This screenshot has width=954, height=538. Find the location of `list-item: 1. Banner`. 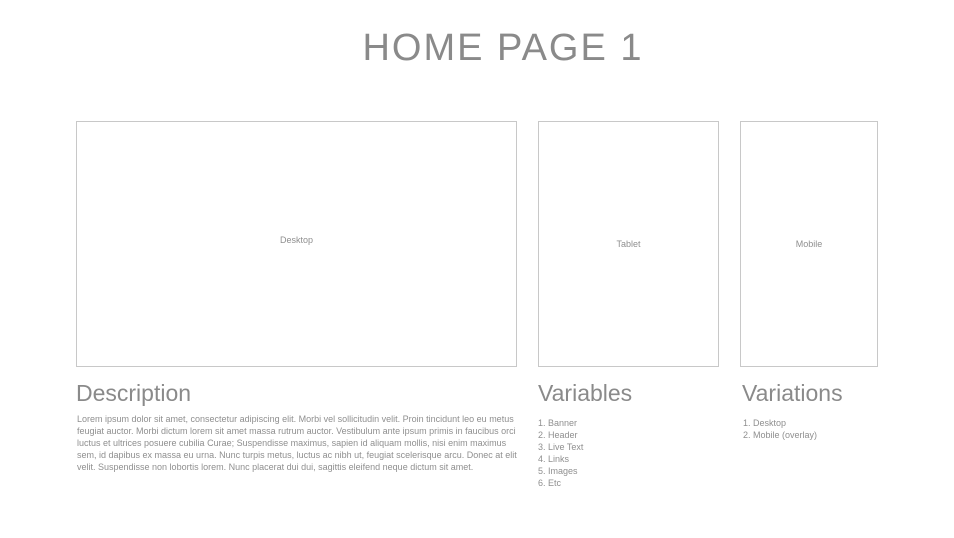

list-item: 1. Banner is located at coordinates (558, 423).